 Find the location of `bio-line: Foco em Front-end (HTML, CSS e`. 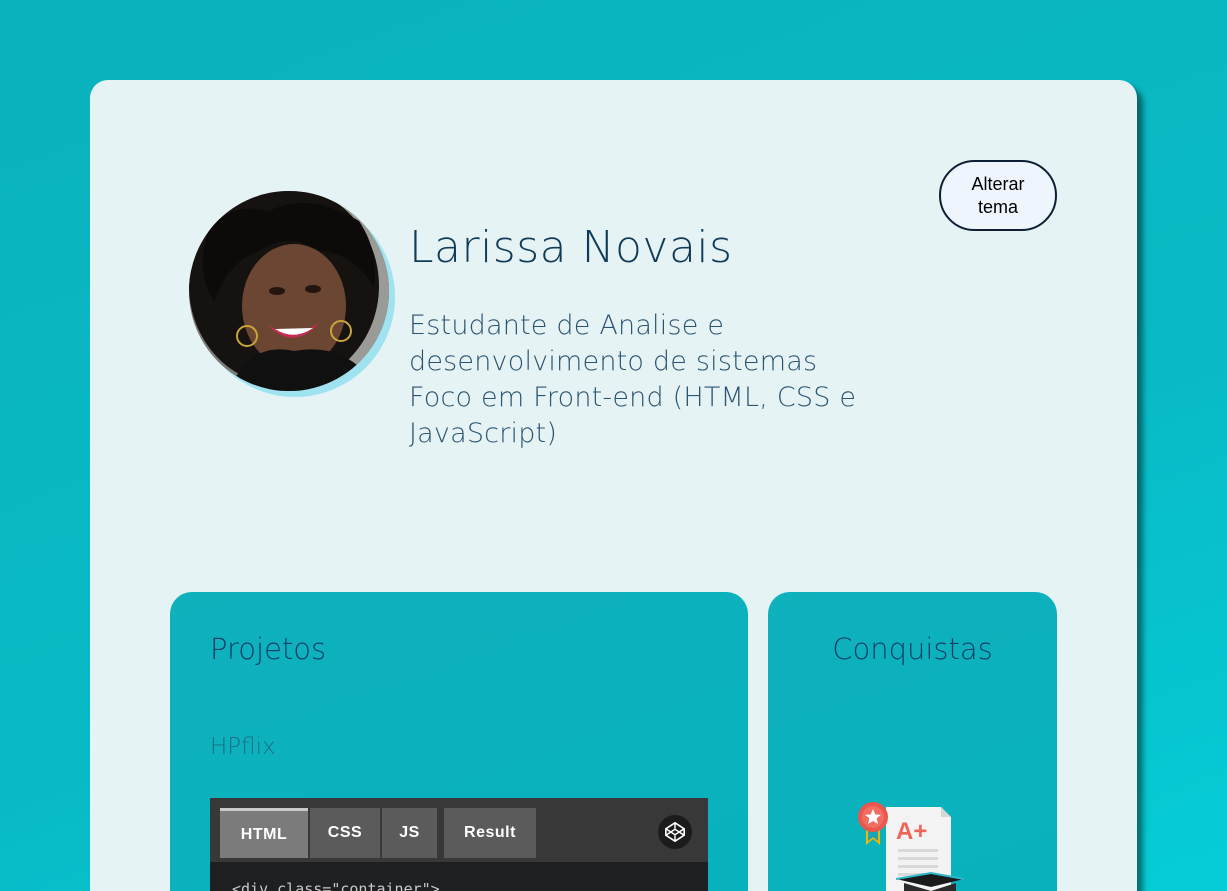

bio-line: Foco em Front-end (HTML, CSS e is located at coordinates (633, 397).